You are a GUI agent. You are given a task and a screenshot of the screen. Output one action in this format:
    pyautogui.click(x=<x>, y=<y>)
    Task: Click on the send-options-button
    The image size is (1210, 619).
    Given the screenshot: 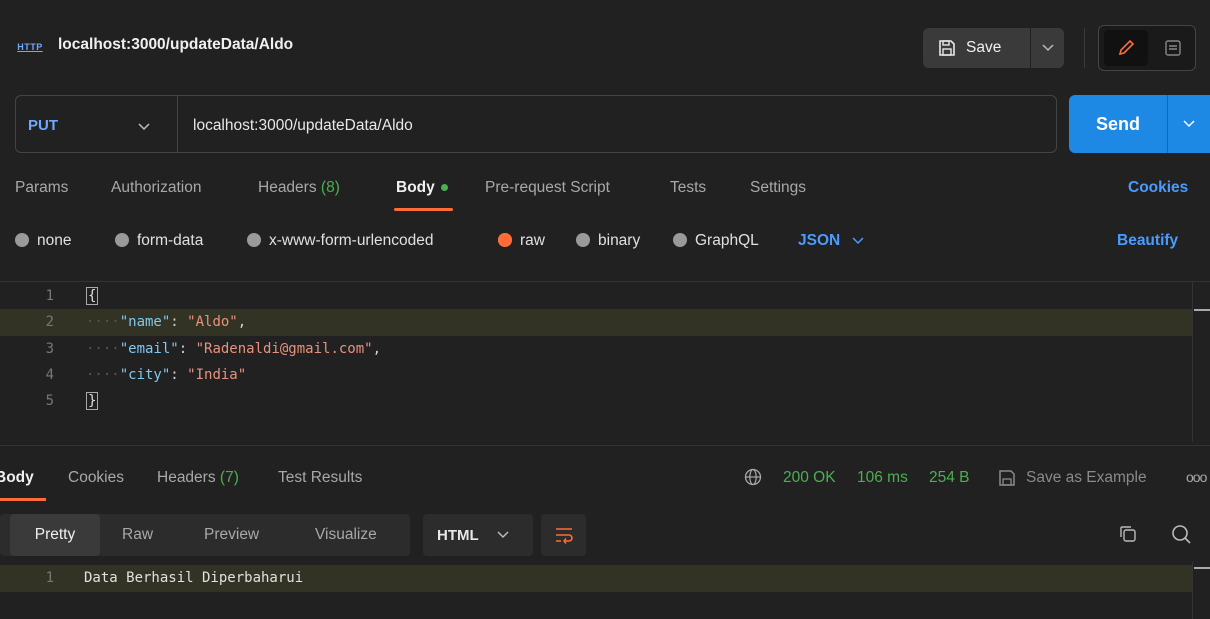 What is the action you would take?
    pyautogui.click(x=1188, y=124)
    